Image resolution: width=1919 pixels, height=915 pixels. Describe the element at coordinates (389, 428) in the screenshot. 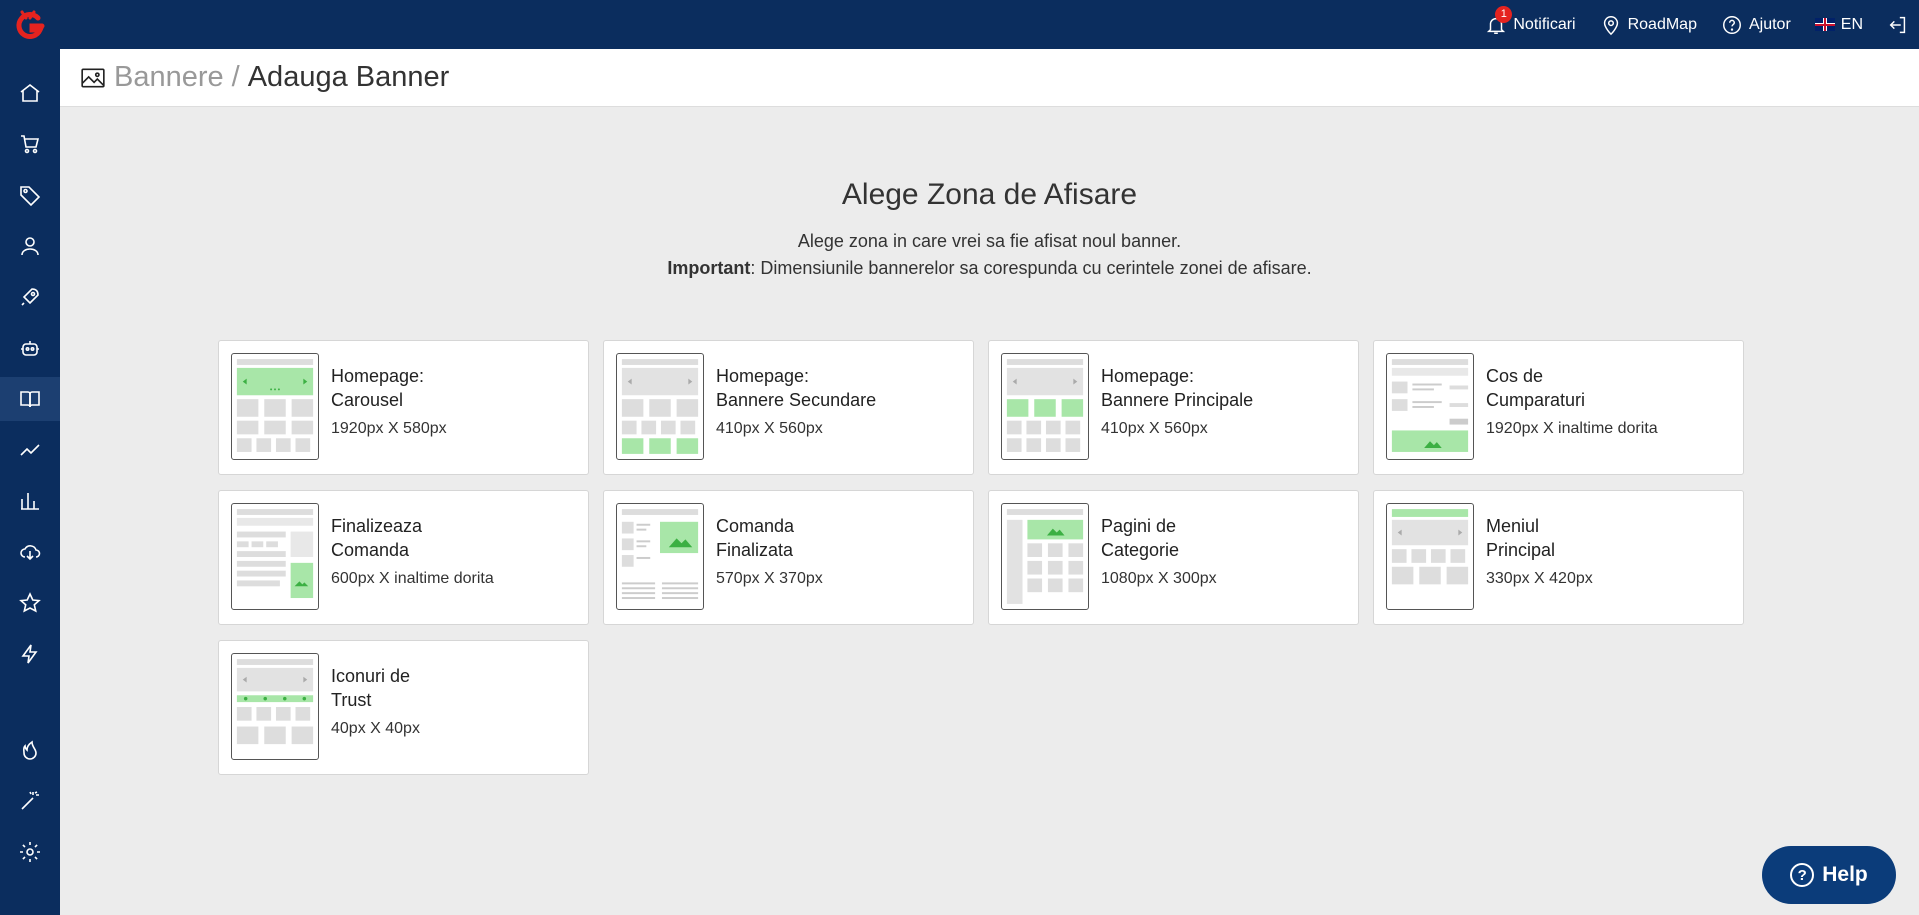

I see `zone-card-size: 1920px X 580px` at that location.